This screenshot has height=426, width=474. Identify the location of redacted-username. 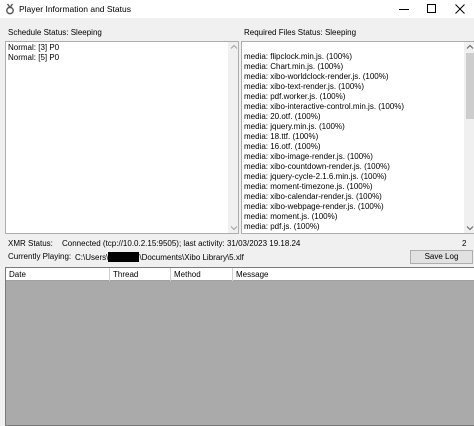
(124, 257).